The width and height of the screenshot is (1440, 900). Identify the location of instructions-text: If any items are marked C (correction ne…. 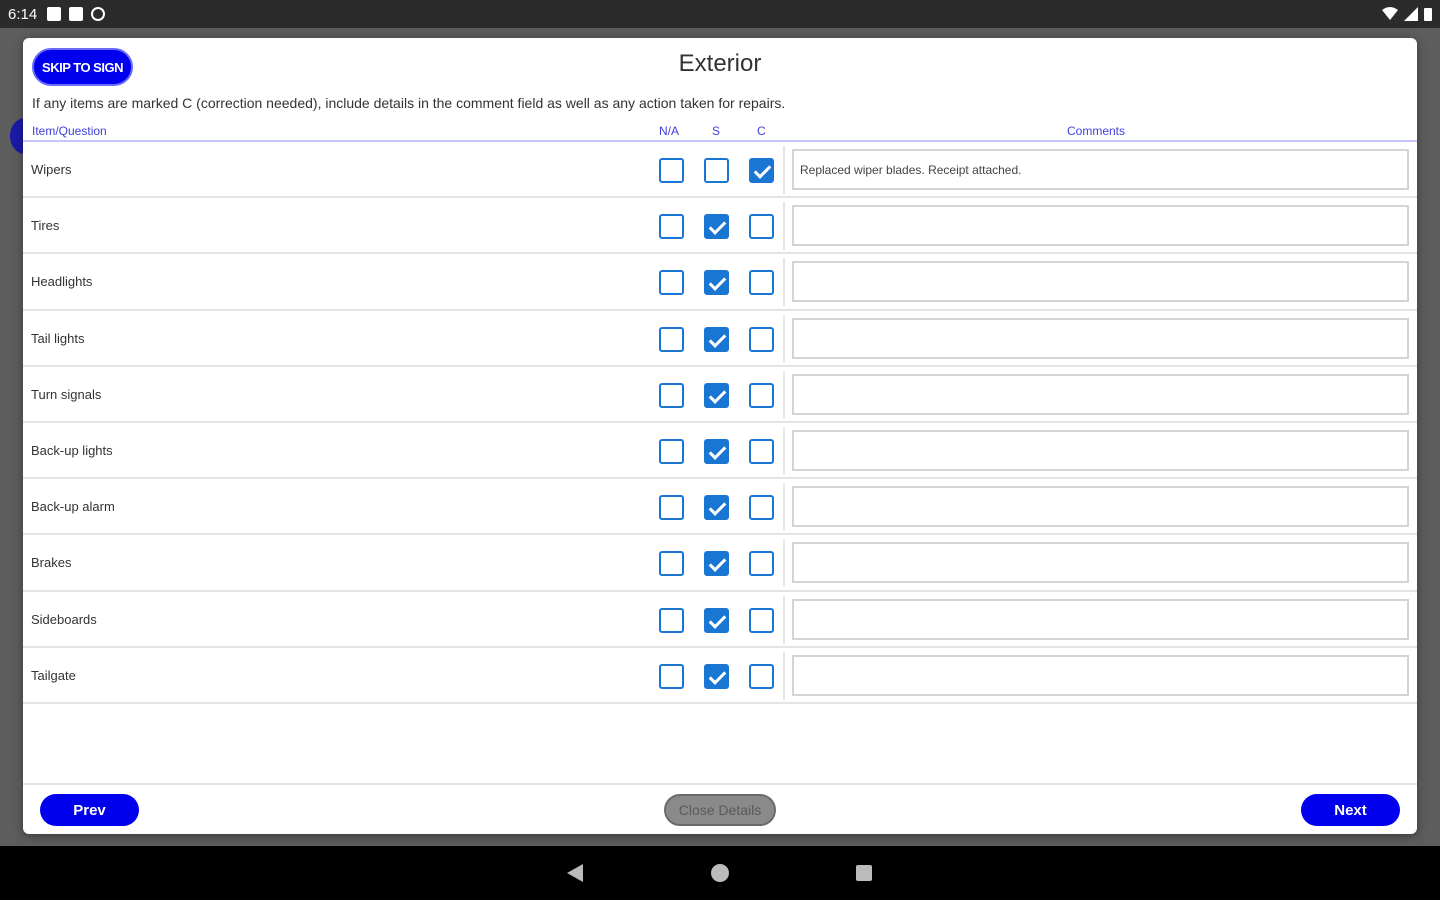
(409, 103).